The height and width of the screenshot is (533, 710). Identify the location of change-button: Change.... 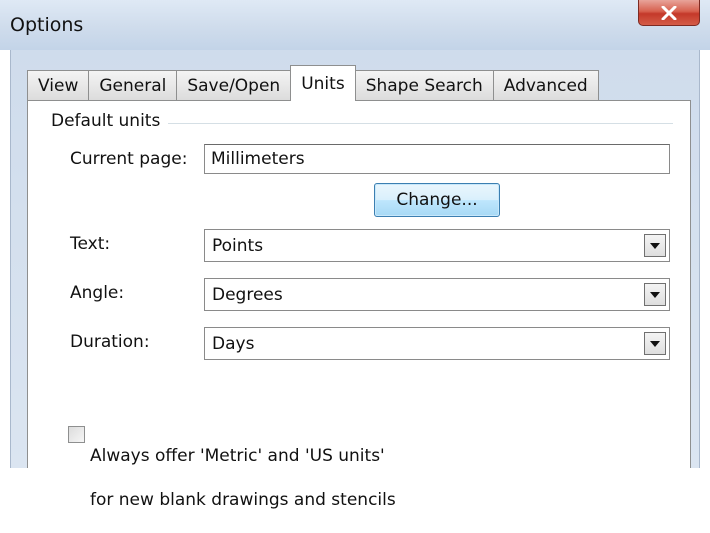
(437, 200).